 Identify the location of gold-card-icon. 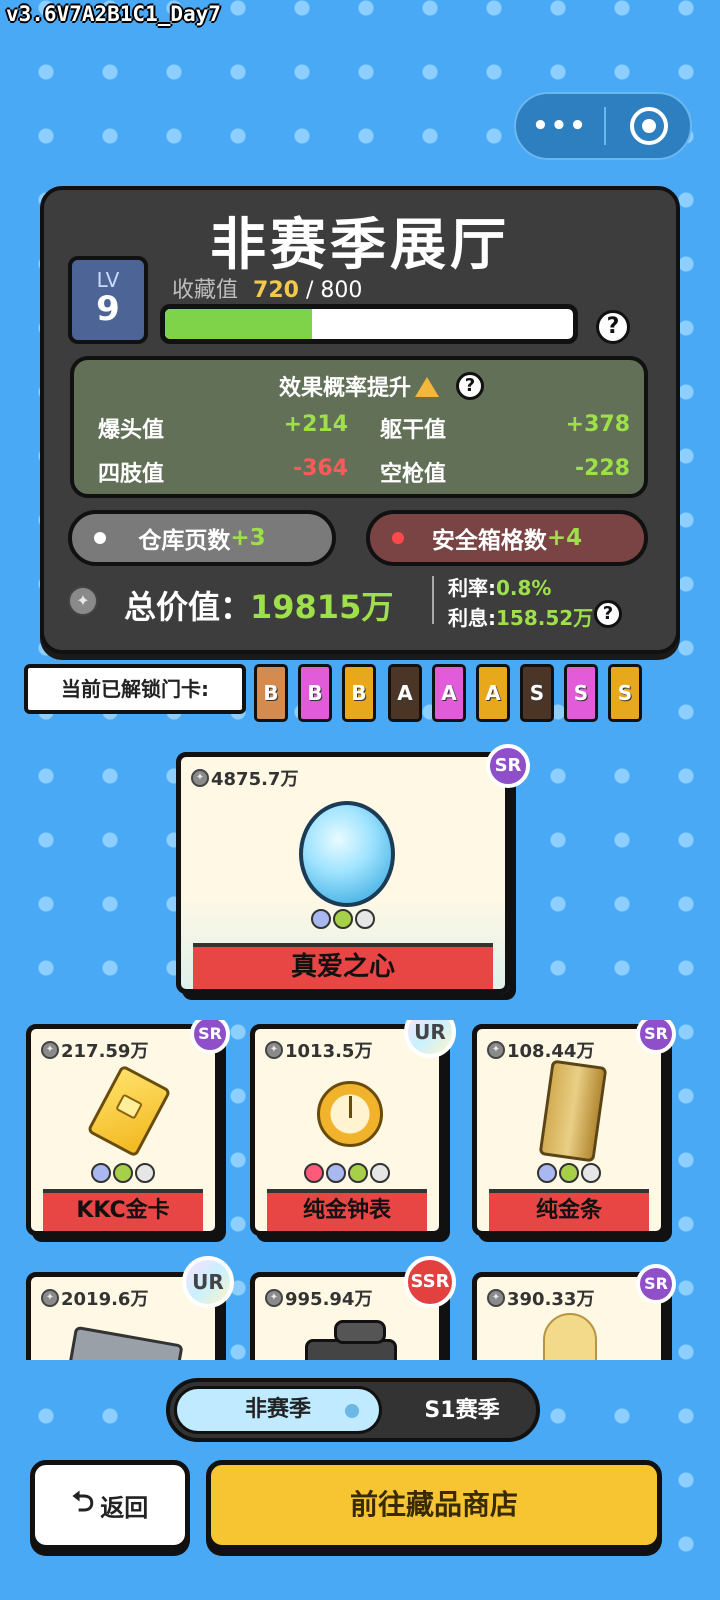
(129, 1111).